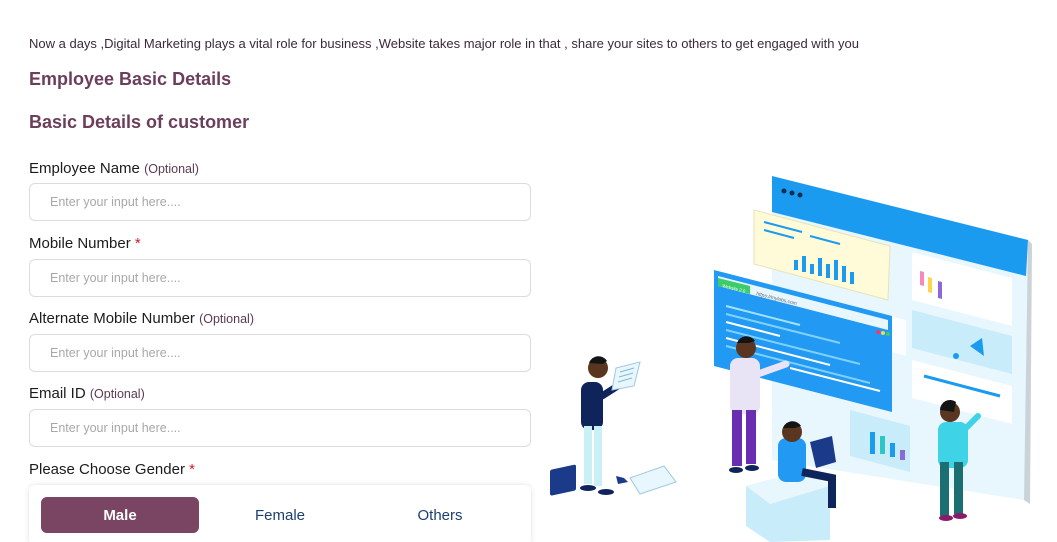 This screenshot has height=542, width=1057. Describe the element at coordinates (84, 168) in the screenshot. I see `employee-name-label-text: Employee Name` at that location.